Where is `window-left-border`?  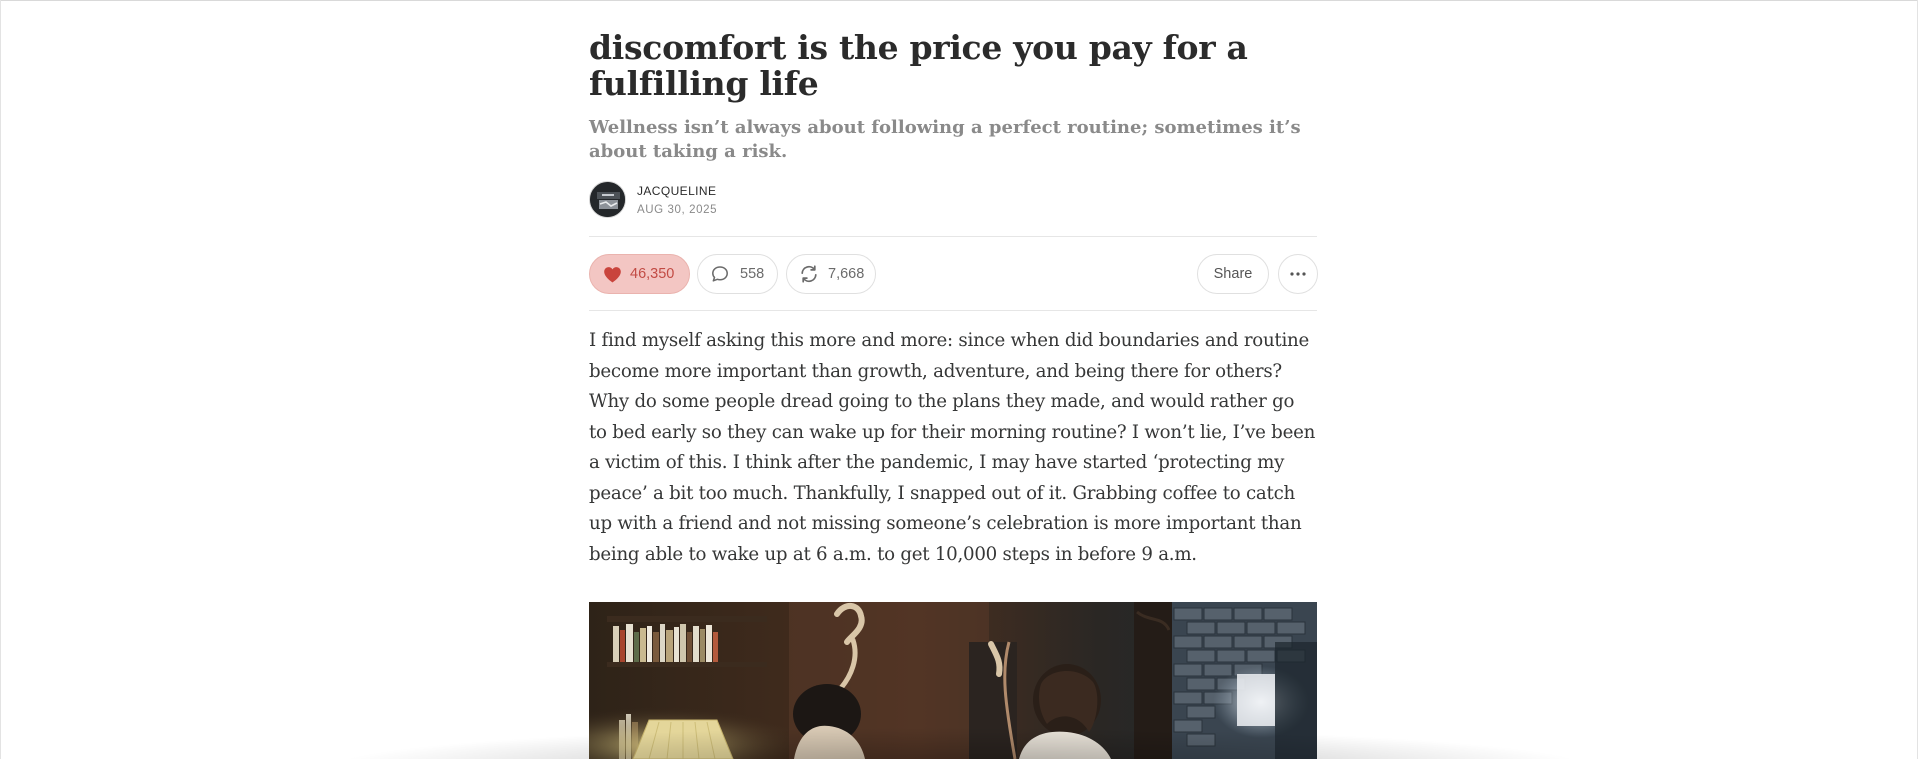
window-left-border is located at coordinates (0, 379).